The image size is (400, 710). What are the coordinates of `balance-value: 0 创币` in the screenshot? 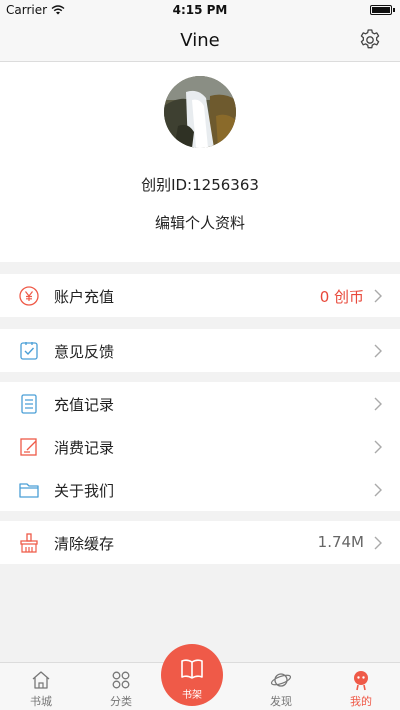 It's located at (341, 297).